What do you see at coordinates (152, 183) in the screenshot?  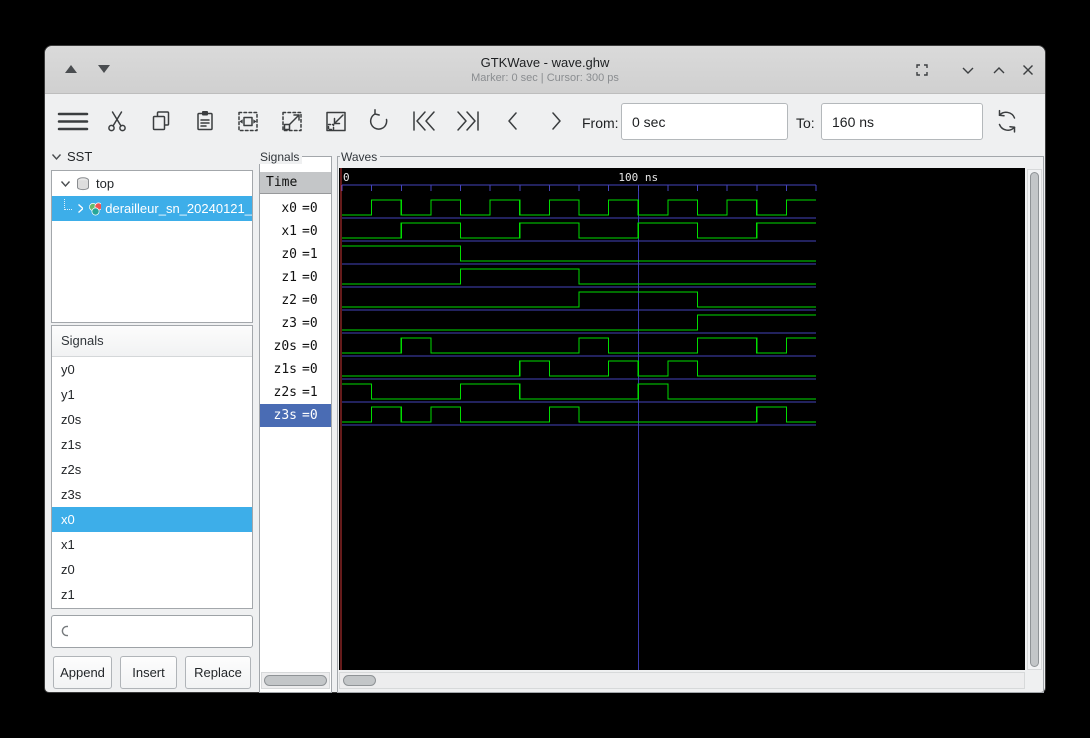 I see `tree-item-top: top` at bounding box center [152, 183].